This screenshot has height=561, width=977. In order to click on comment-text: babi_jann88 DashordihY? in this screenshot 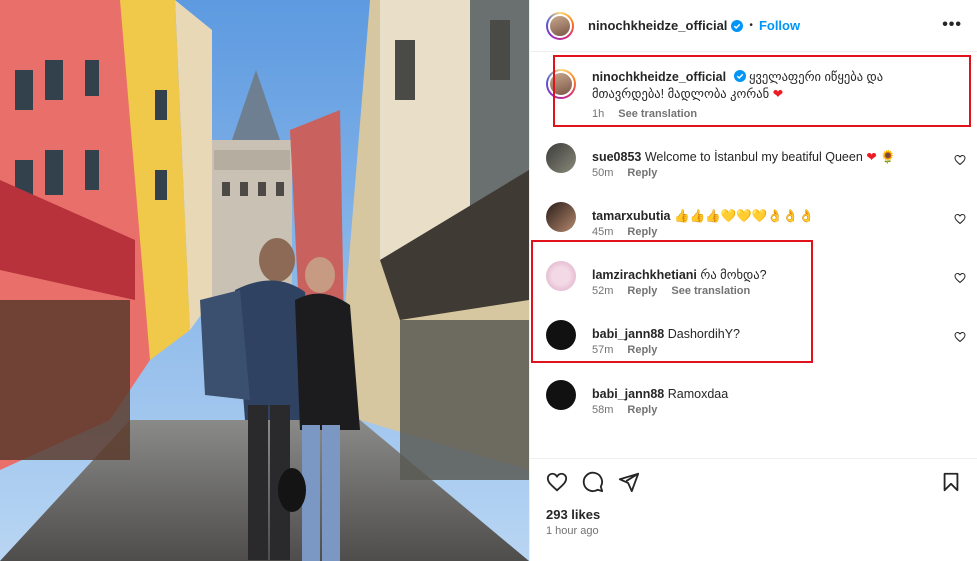, I will do `click(762, 334)`.